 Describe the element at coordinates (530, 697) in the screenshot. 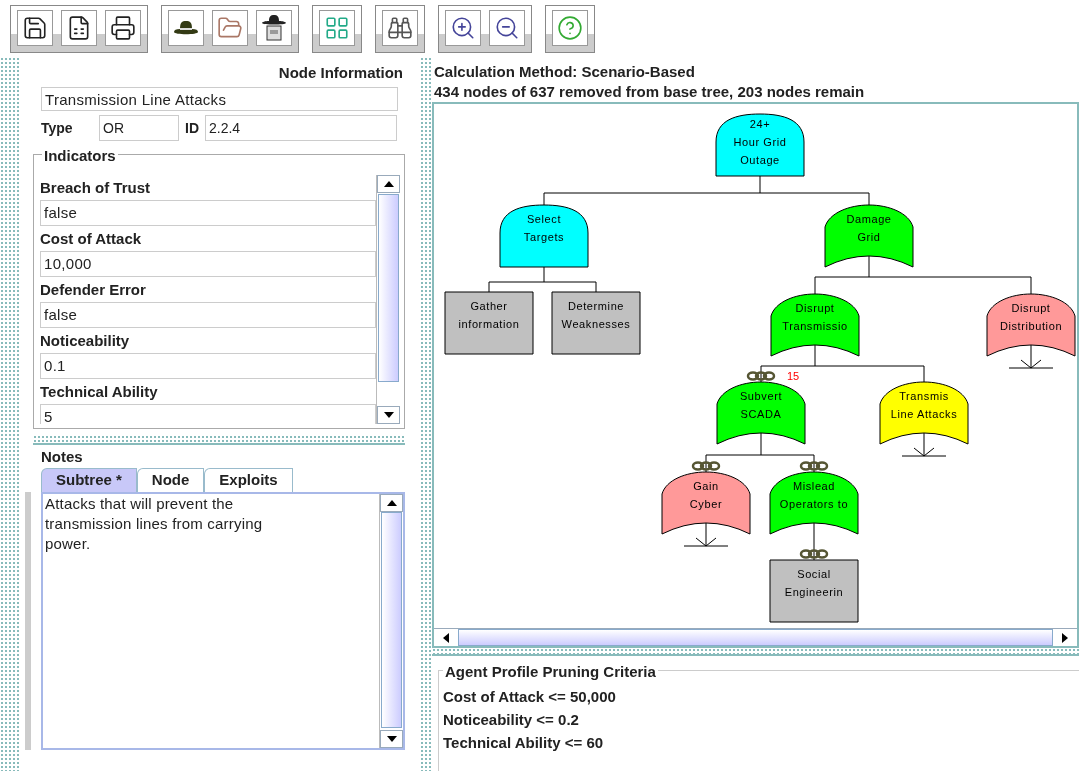

I see `criterion-text: Cost of Attack <= 50,000` at that location.